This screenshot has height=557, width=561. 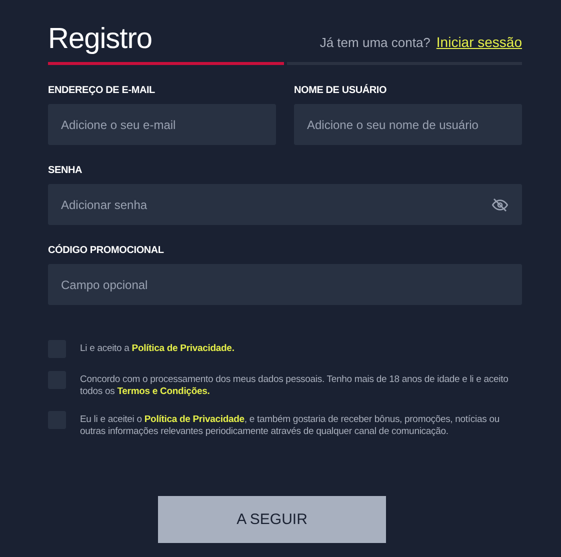 What do you see at coordinates (102, 90) in the screenshot?
I see `field-label: ENDEREÇO DE E-MAIL` at bounding box center [102, 90].